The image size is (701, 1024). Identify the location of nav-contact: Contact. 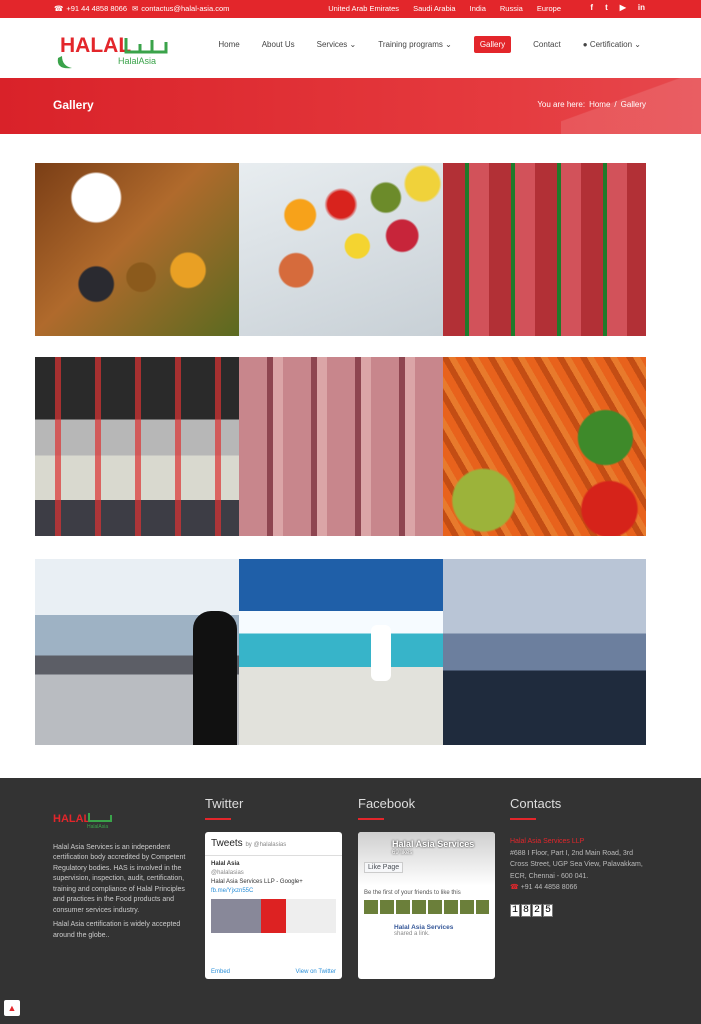
(547, 46).